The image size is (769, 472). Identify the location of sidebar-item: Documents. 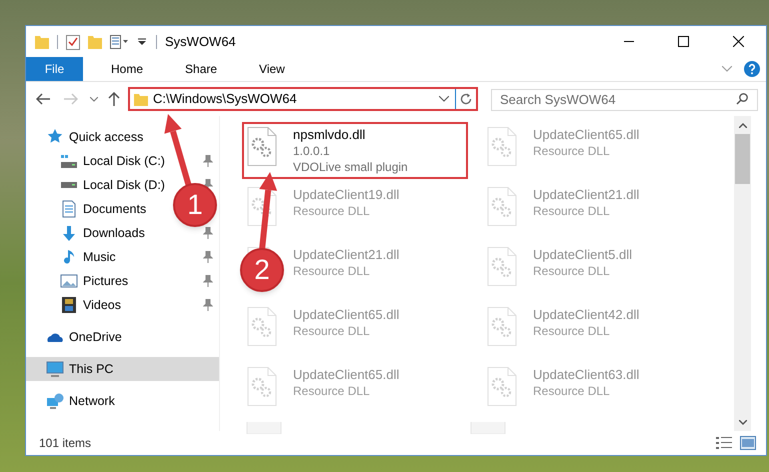
(88, 209).